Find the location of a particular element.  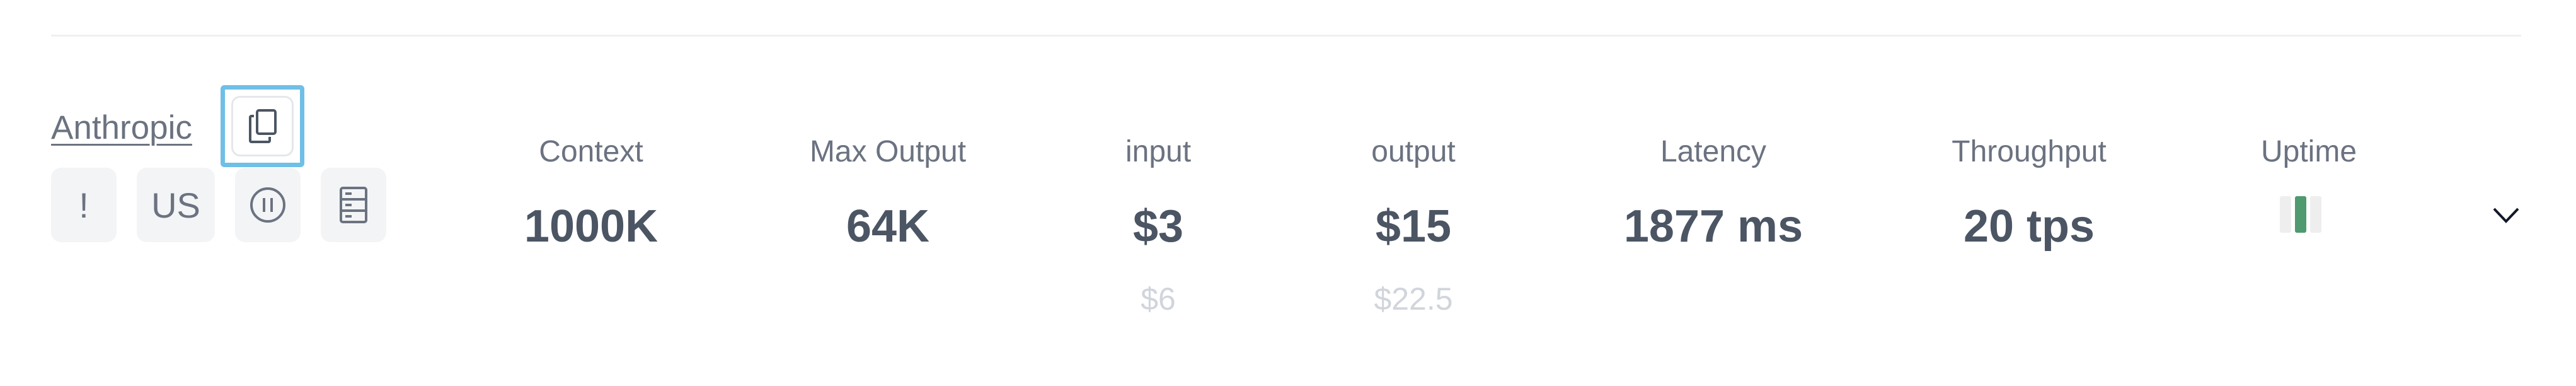

warning-badge: ! is located at coordinates (84, 205).